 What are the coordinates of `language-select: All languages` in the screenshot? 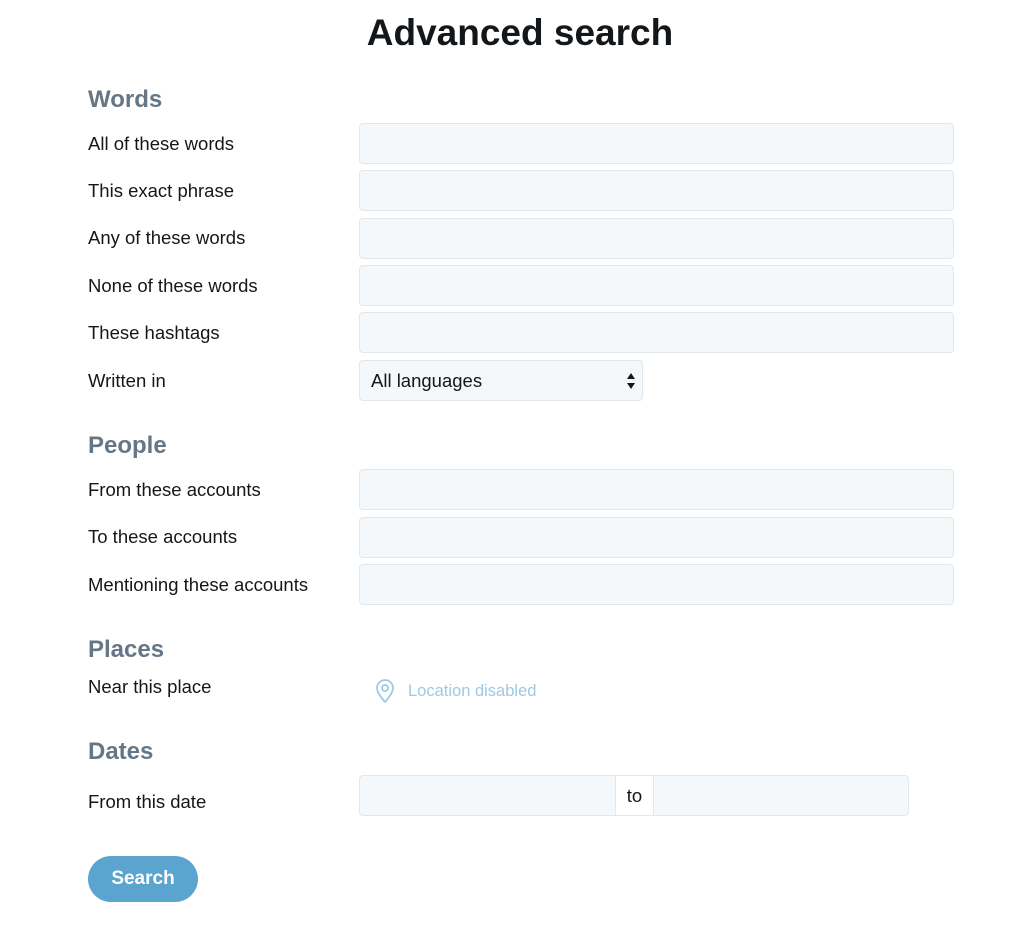 It's located at (501, 380).